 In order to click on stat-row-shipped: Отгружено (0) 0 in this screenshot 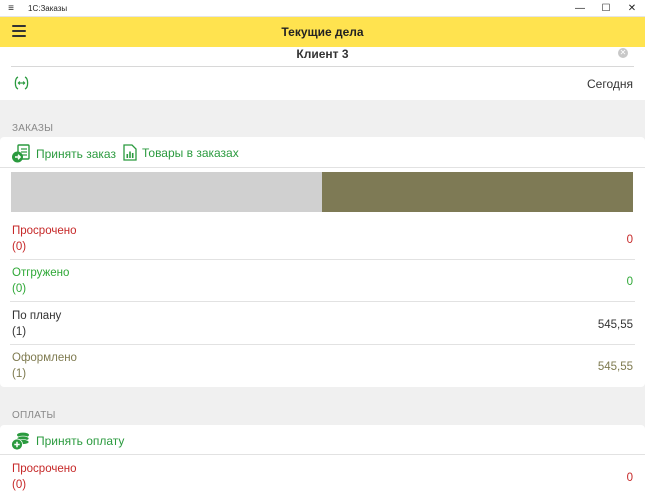, I will do `click(322, 280)`.